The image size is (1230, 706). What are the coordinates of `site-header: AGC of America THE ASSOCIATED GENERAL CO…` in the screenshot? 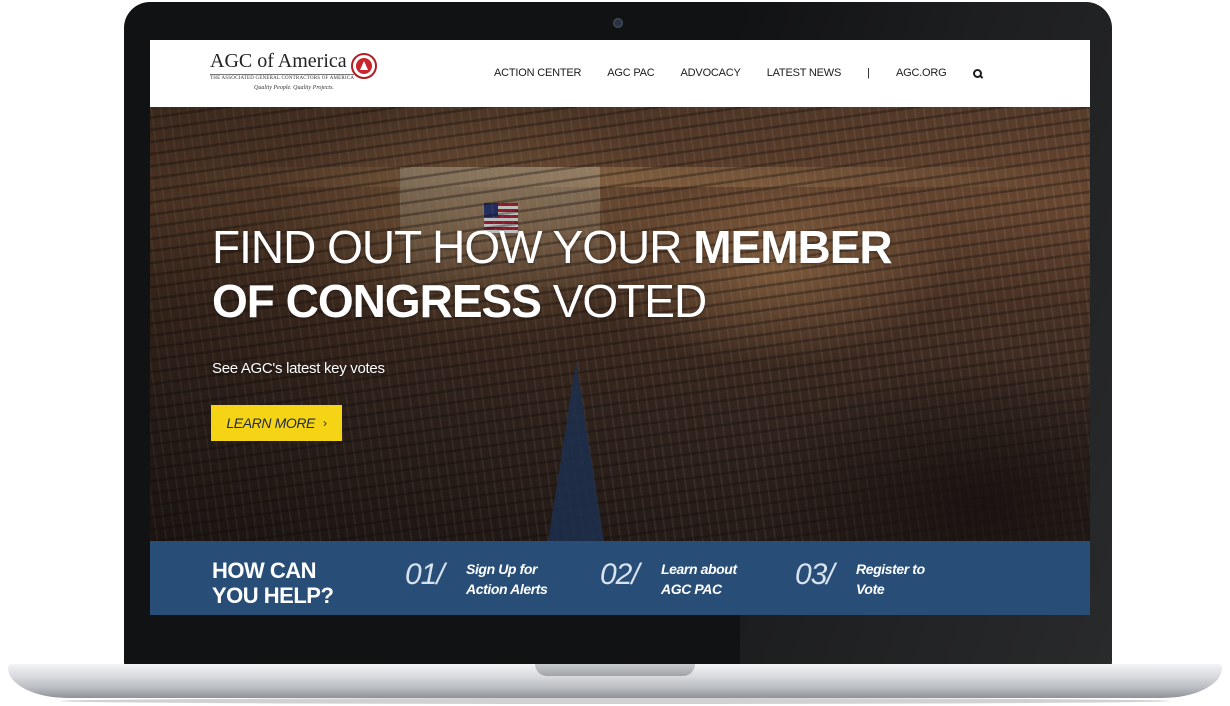 It's located at (620, 73).